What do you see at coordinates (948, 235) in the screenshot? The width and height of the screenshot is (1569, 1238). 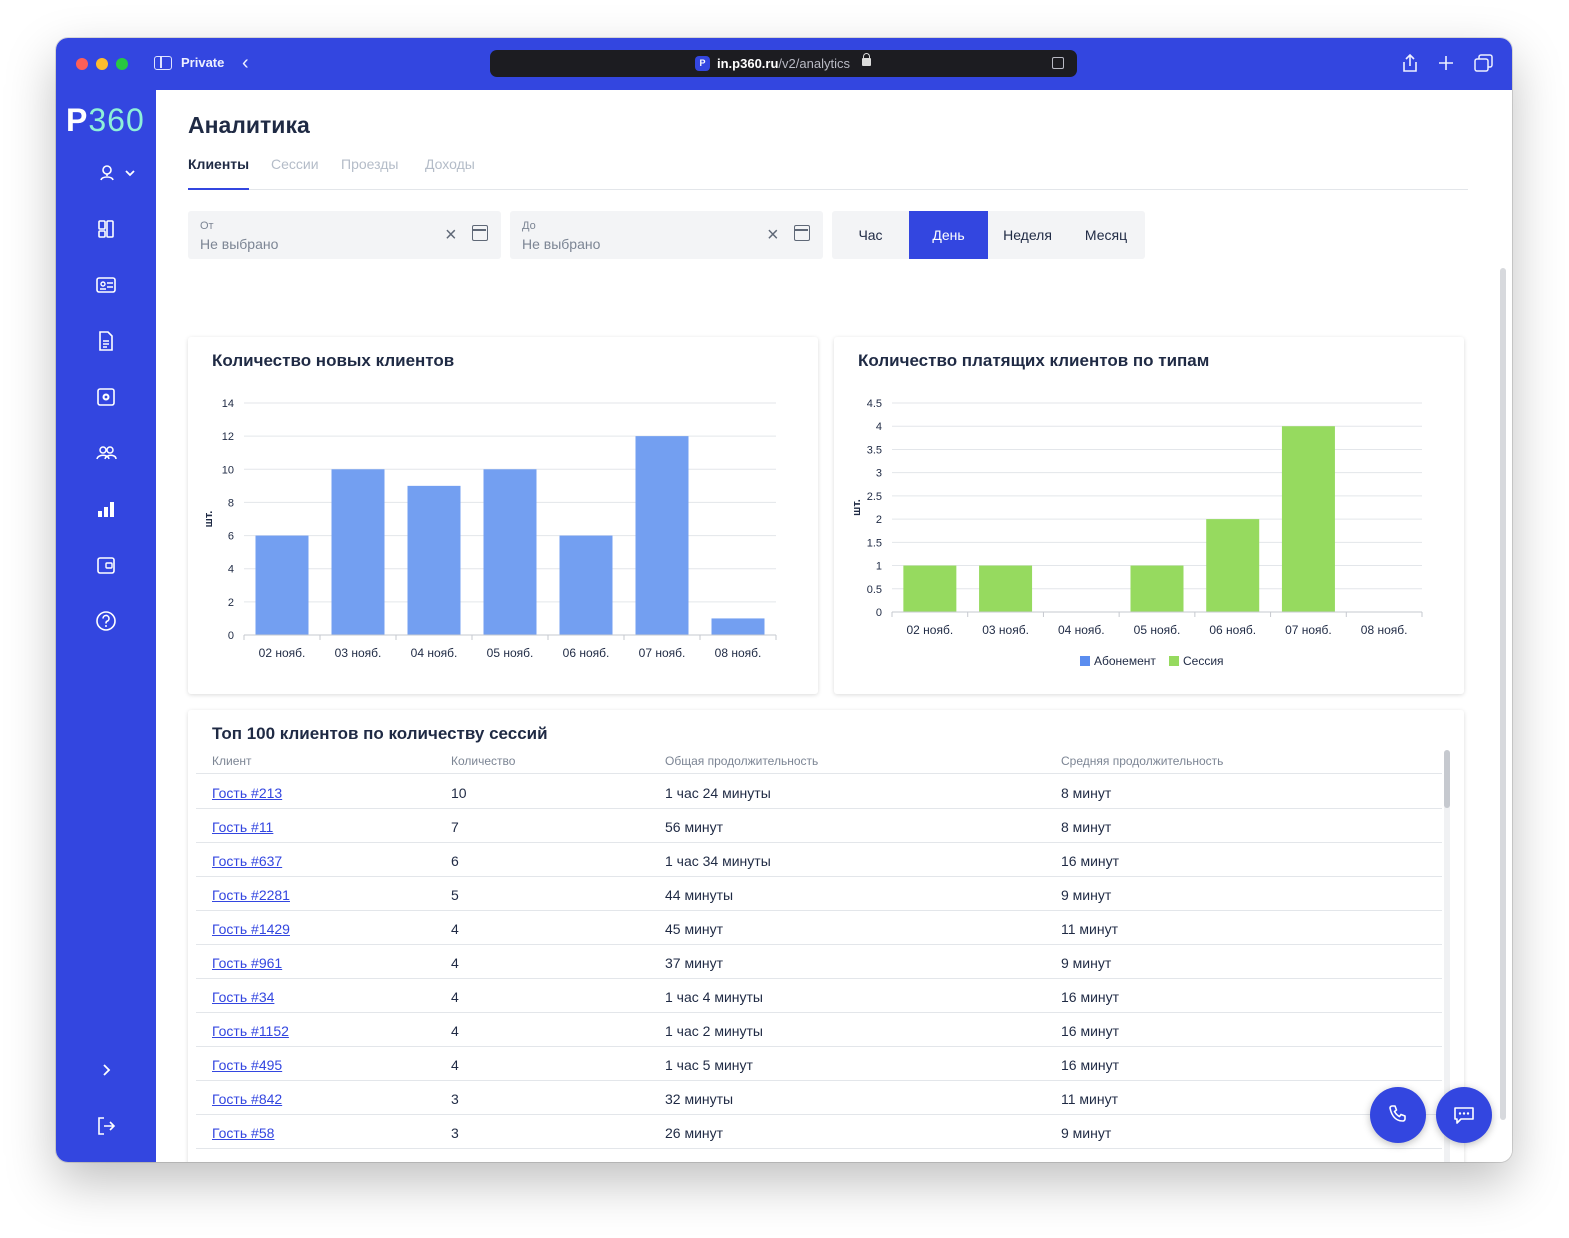 I see `period-day-button: День` at bounding box center [948, 235].